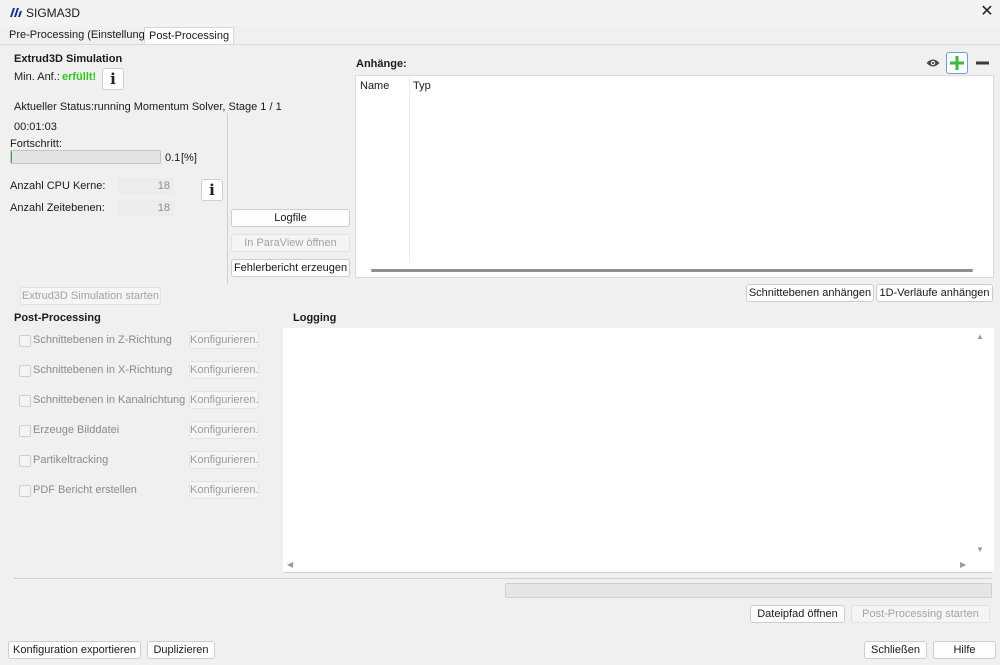  What do you see at coordinates (964, 650) in the screenshot?
I see `help-button: Hilfe` at bounding box center [964, 650].